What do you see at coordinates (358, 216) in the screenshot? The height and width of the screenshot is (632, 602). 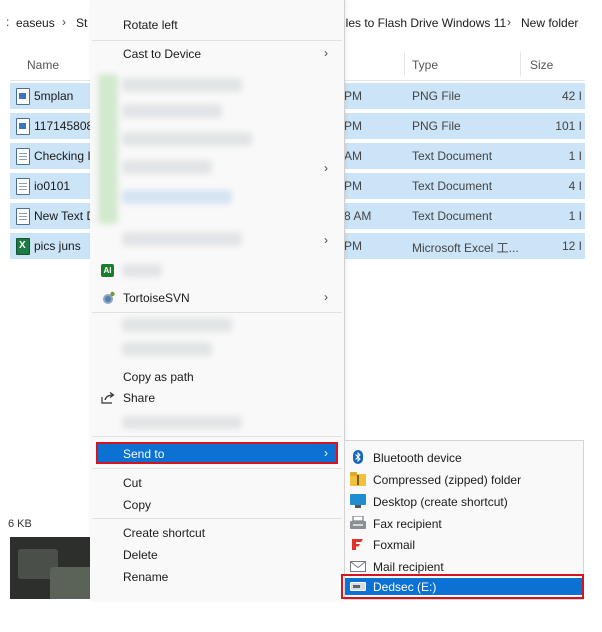 I see `file-date-modified: 8 AM` at bounding box center [358, 216].